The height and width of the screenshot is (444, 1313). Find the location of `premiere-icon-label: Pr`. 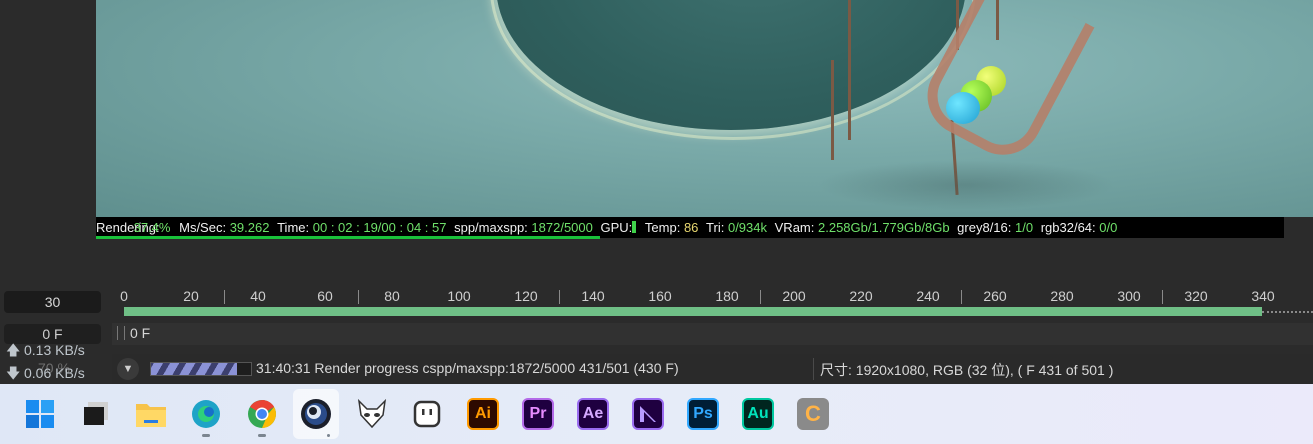

premiere-icon-label: Pr is located at coordinates (538, 413).